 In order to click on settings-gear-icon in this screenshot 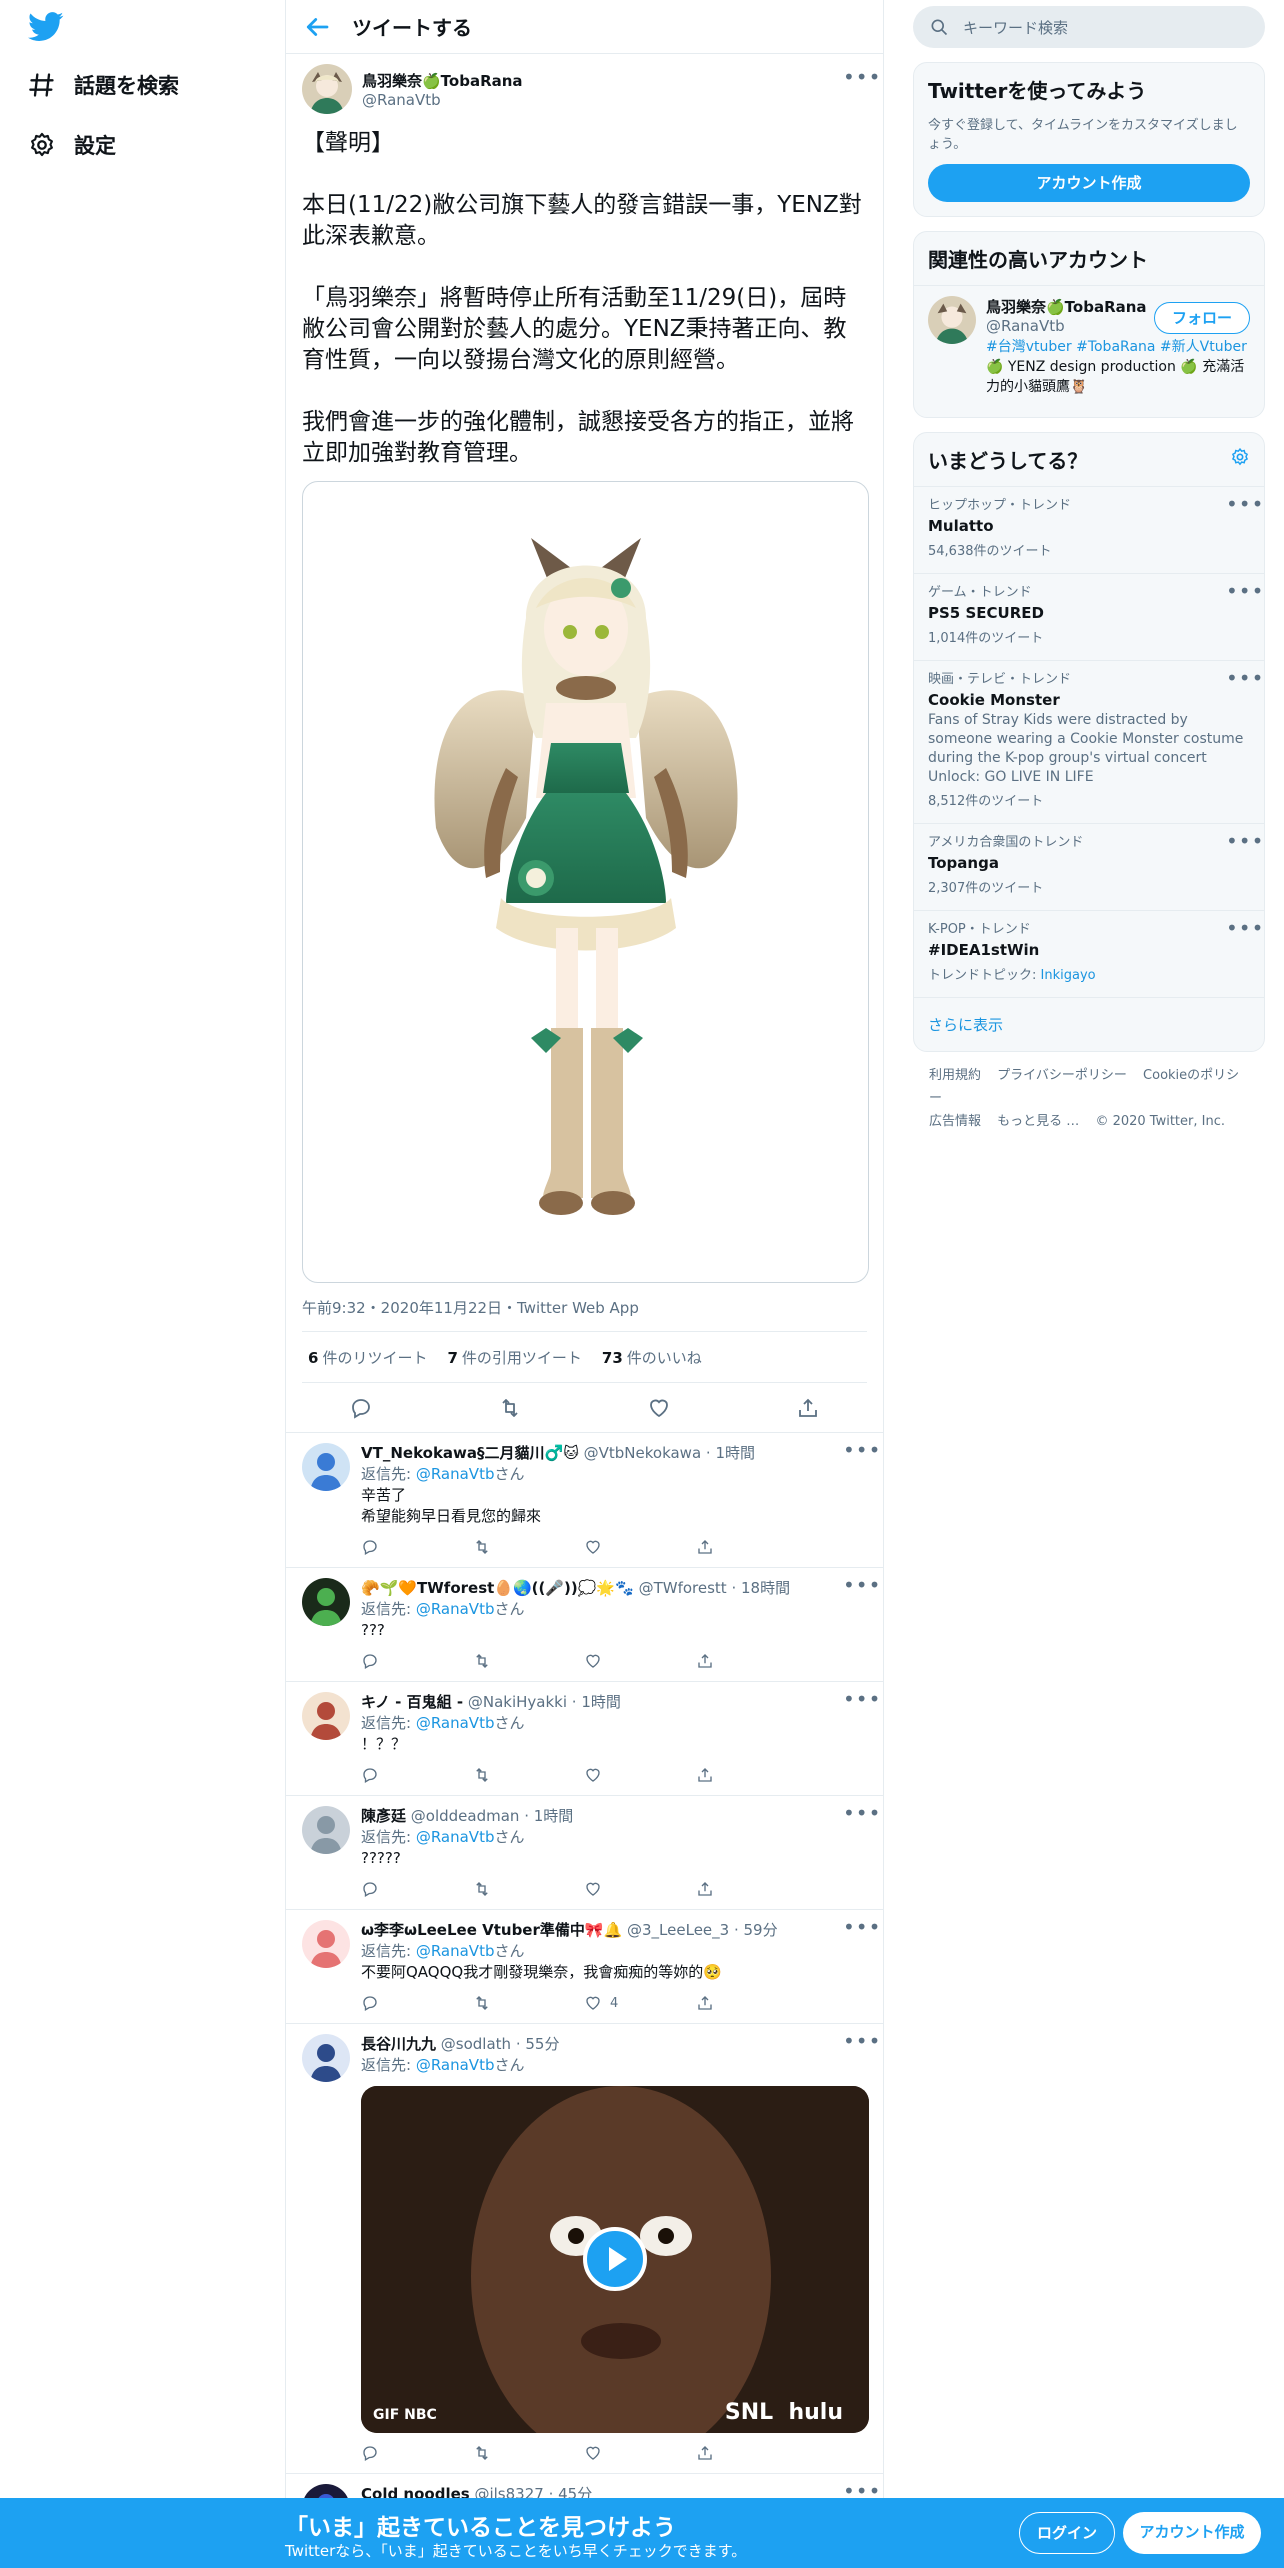, I will do `click(1240, 457)`.